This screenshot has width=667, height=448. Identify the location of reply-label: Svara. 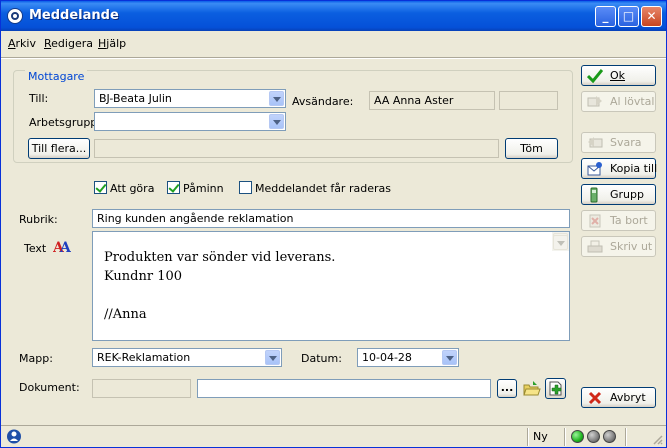
(626, 142).